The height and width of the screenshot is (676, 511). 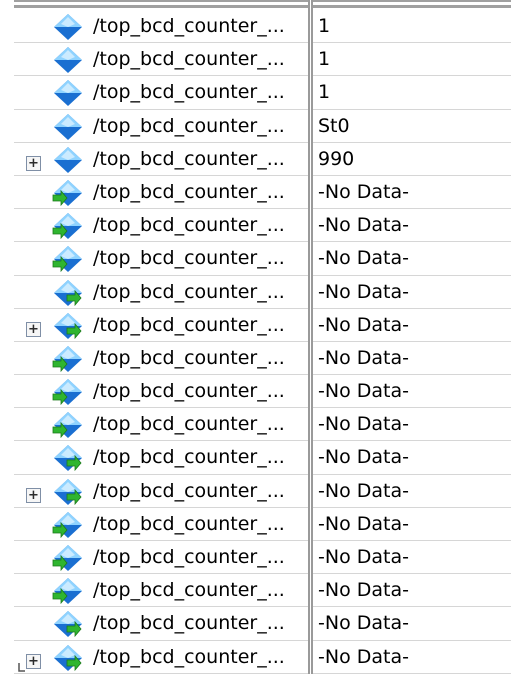 What do you see at coordinates (161, 4) in the screenshot?
I see `name-column-header` at bounding box center [161, 4].